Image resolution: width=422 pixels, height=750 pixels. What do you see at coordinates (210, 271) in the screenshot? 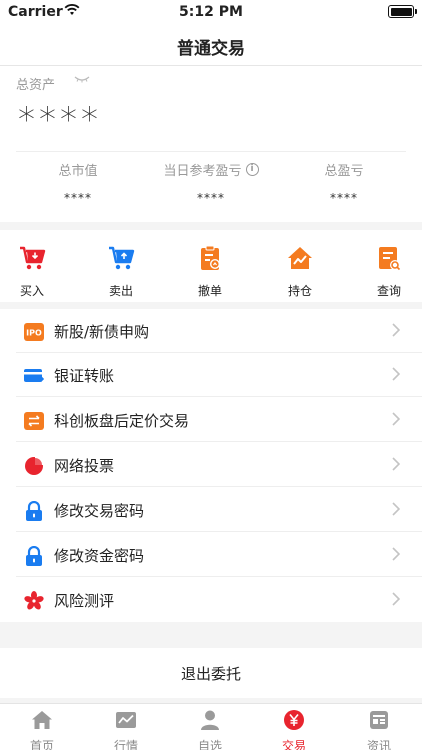
I see `action-cancel-order: 撤单` at bounding box center [210, 271].